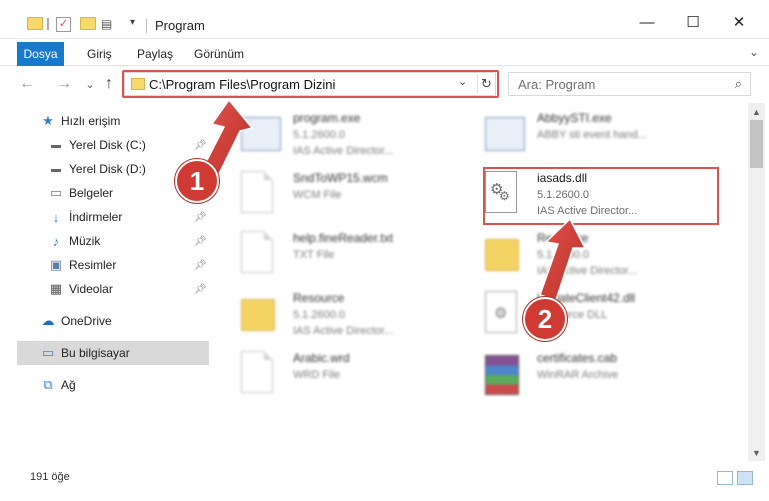  Describe the element at coordinates (105, 241) in the screenshot. I see `sidebar-item-music: ♪ Müzik 📌︎` at that location.